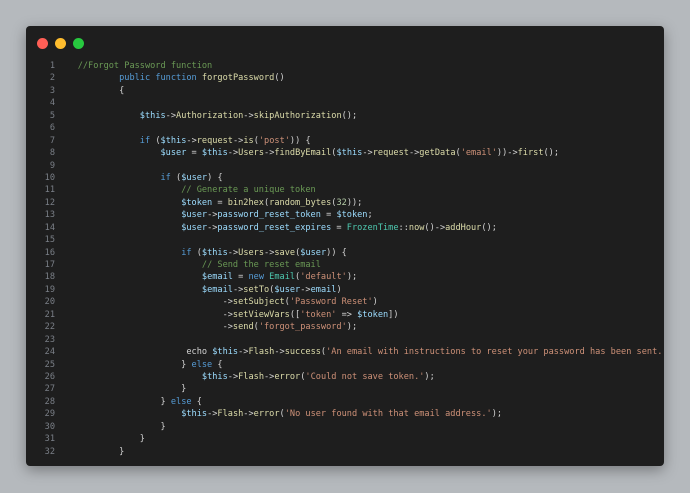 The width and height of the screenshot is (690, 493). I want to click on code-token-plain: ))->, so click(507, 153).